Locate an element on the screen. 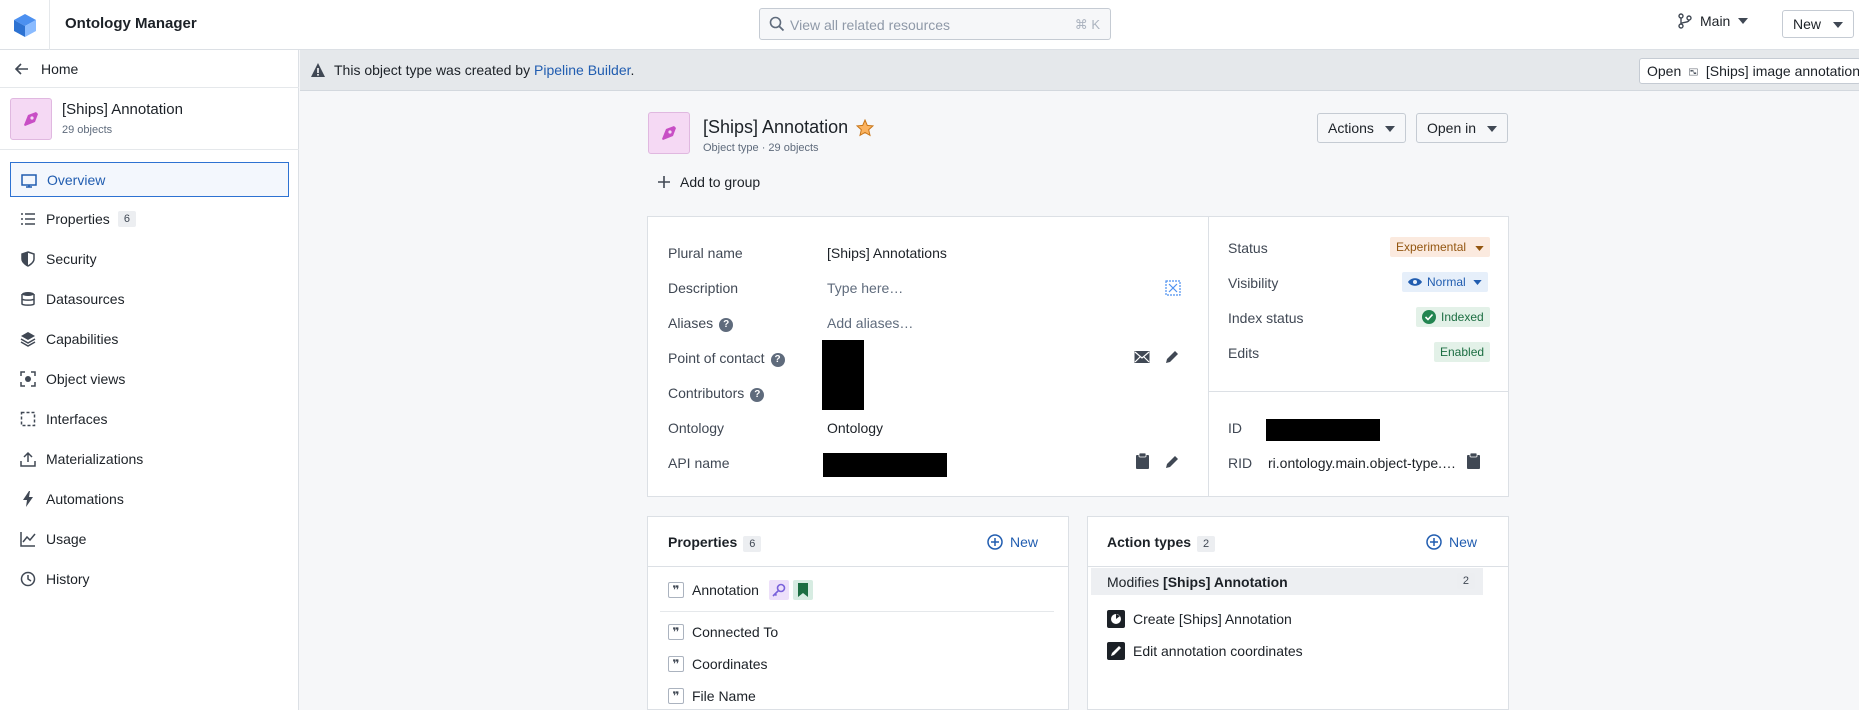 The width and height of the screenshot is (1859, 710). plus-icon is located at coordinates (664, 182).